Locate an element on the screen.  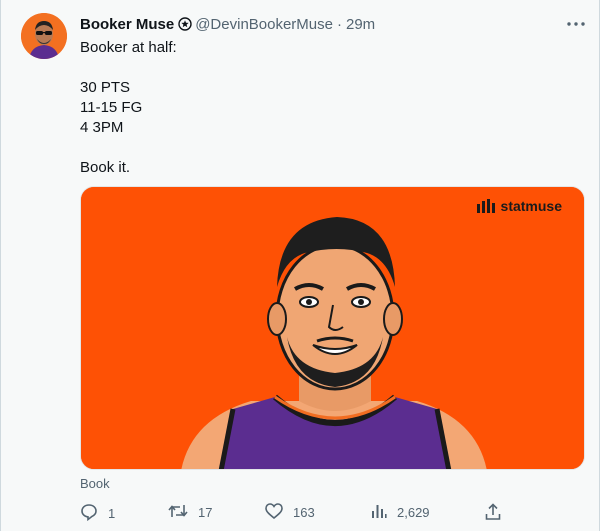
media-caption: Book is located at coordinates (95, 483).